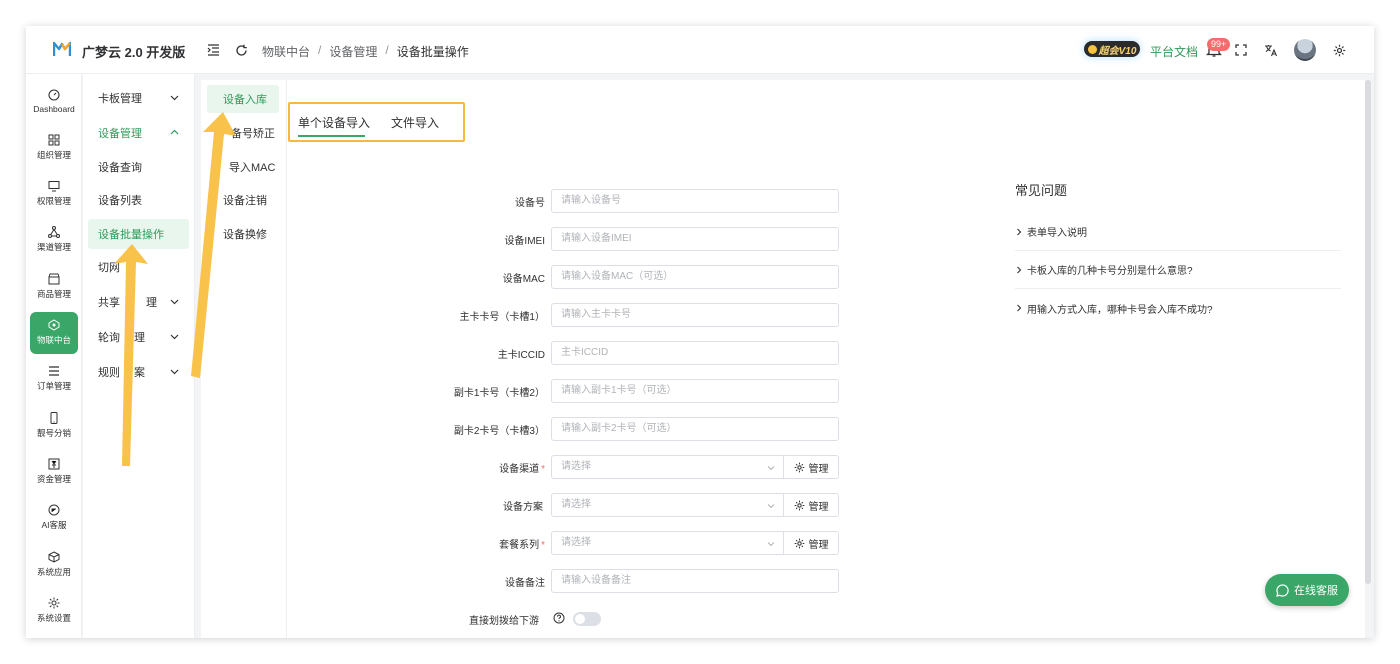 This screenshot has height=664, width=1400. I want to click on tab-import-mac: 导入MAC, so click(243, 167).